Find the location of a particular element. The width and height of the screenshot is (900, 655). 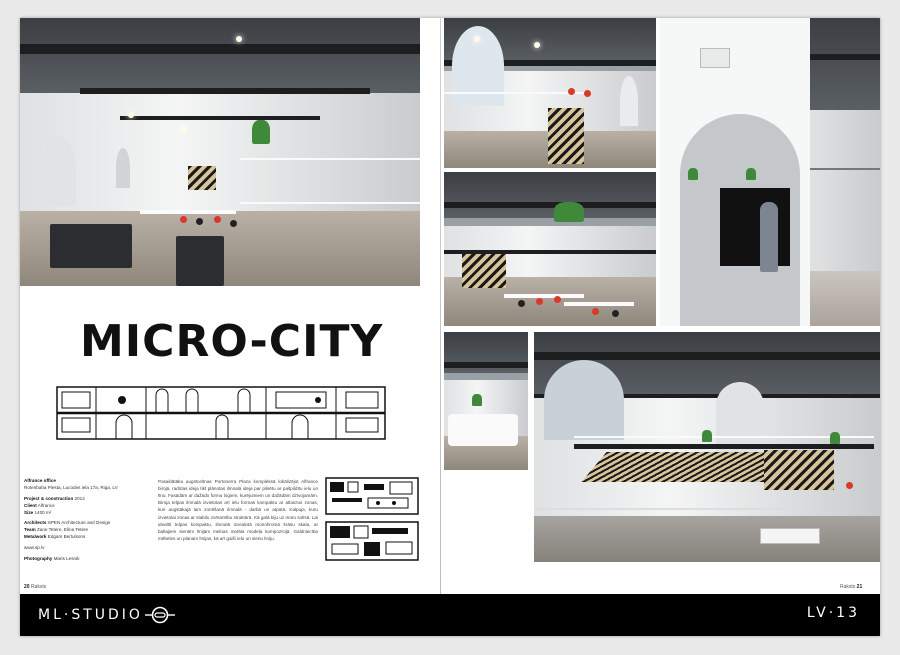

brand-logo-icon is located at coordinates (159, 615).